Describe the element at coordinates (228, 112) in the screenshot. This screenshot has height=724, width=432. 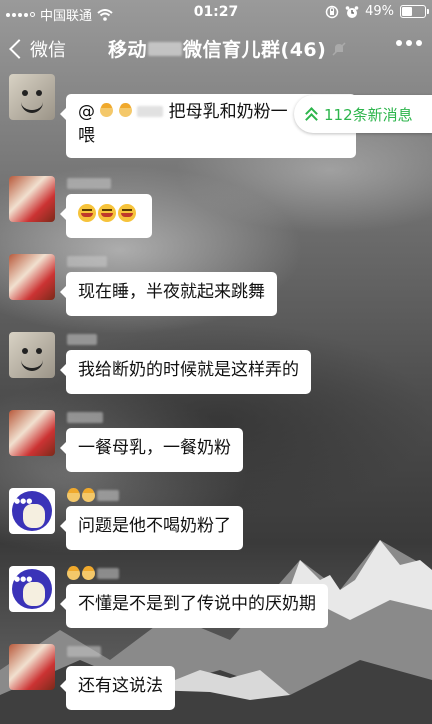
I see `message-text: 把母乳和奶粉一` at that location.